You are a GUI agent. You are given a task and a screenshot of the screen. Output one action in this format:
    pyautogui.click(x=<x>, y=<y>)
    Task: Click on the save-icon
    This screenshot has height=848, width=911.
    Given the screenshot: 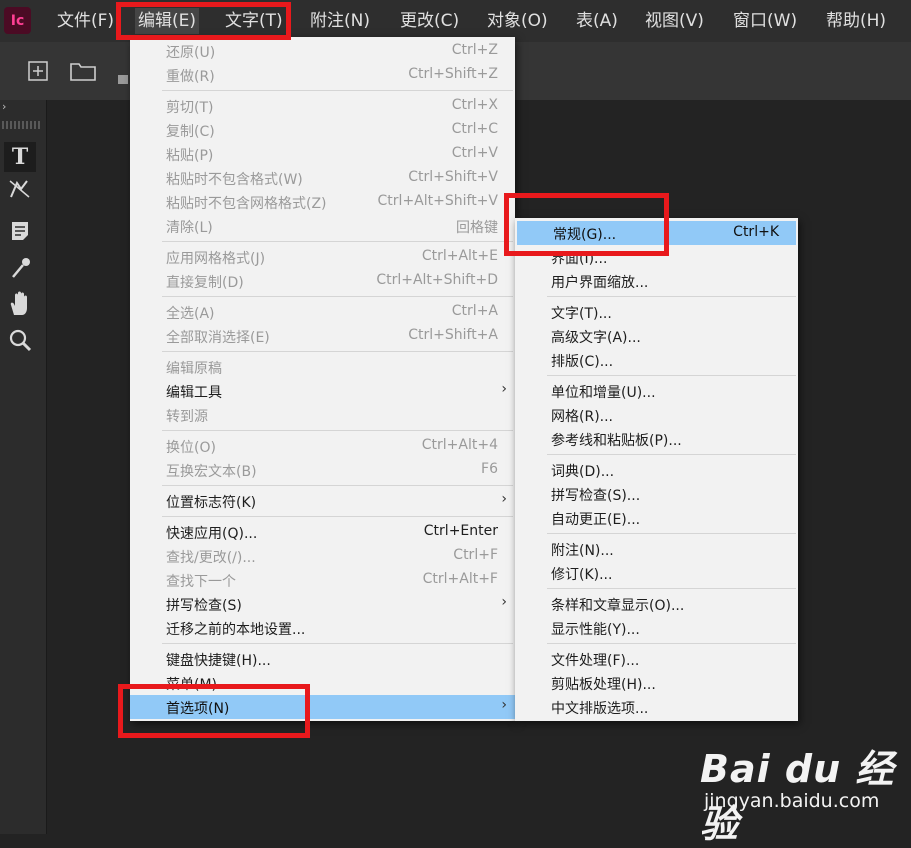 What is the action you would take?
    pyautogui.click(x=123, y=78)
    